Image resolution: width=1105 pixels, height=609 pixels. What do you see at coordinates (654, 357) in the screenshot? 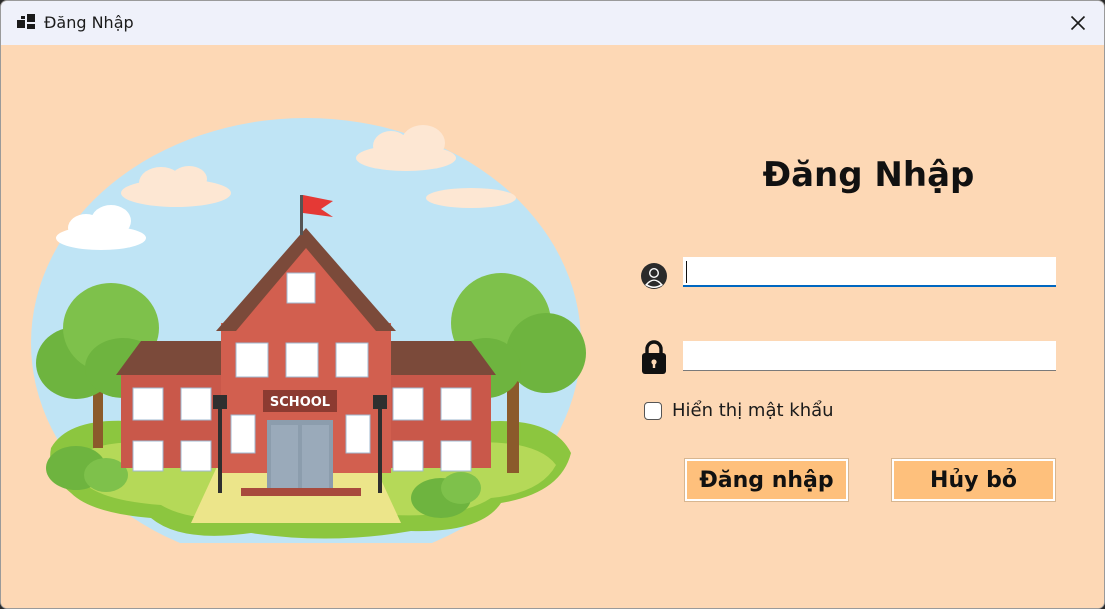
I see `lock-icon` at bounding box center [654, 357].